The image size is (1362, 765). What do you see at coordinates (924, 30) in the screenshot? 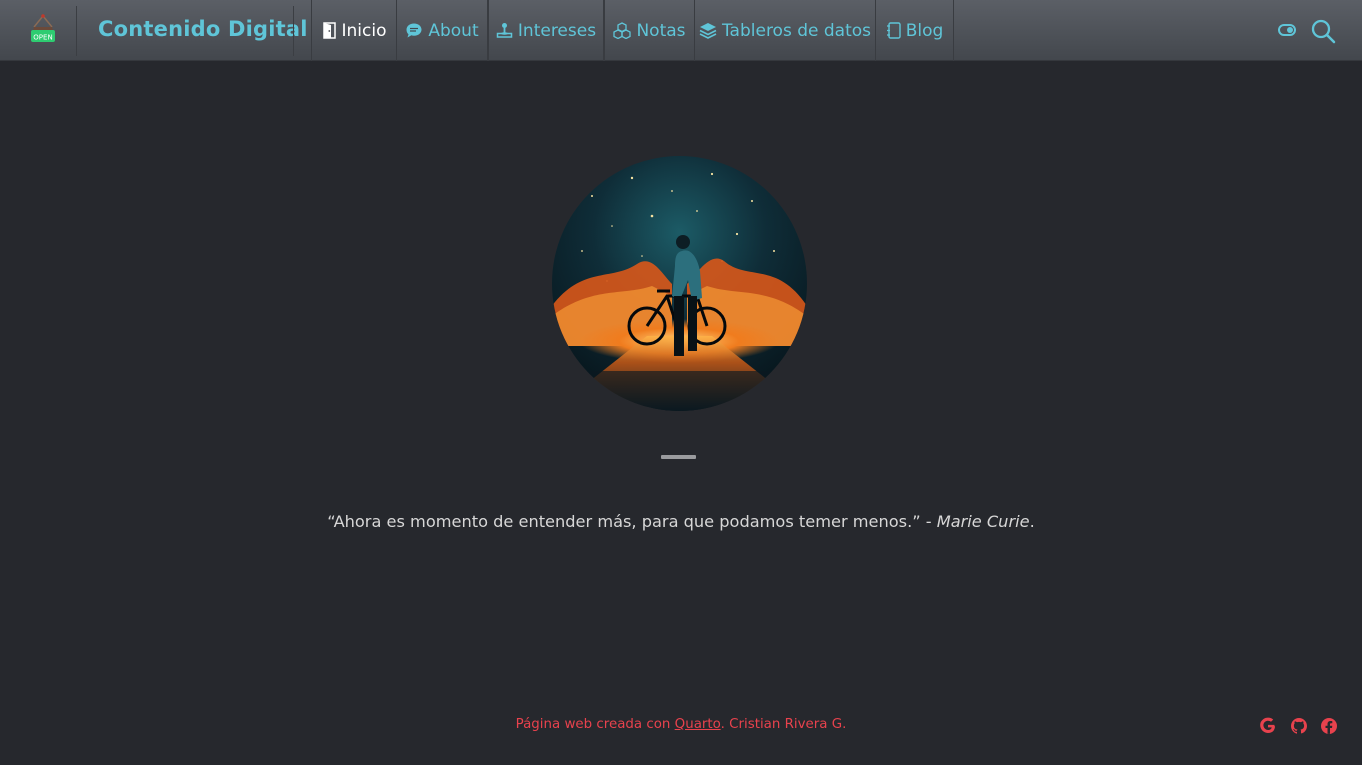
I see `nav-item-label: Blog` at bounding box center [924, 30].